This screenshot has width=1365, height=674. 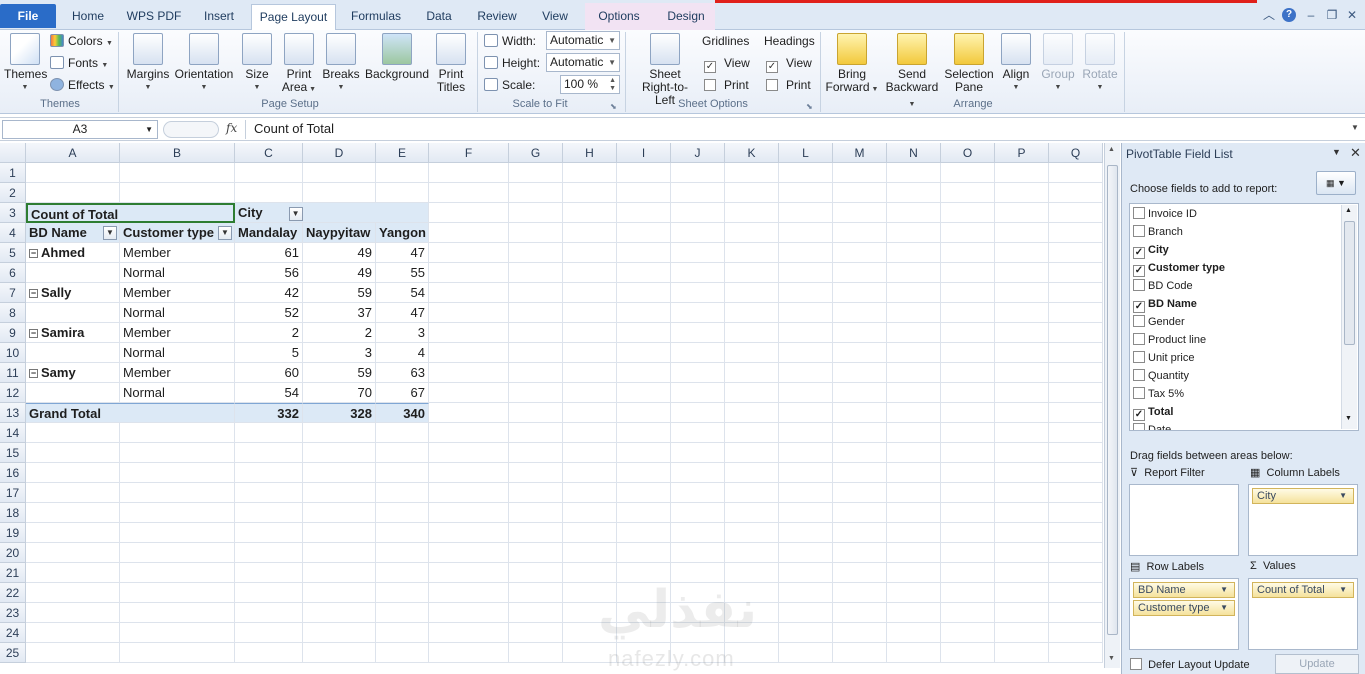 What do you see at coordinates (1303, 590) in the screenshot?
I see `value-field-count-of-total: Count of Total ▼` at bounding box center [1303, 590].